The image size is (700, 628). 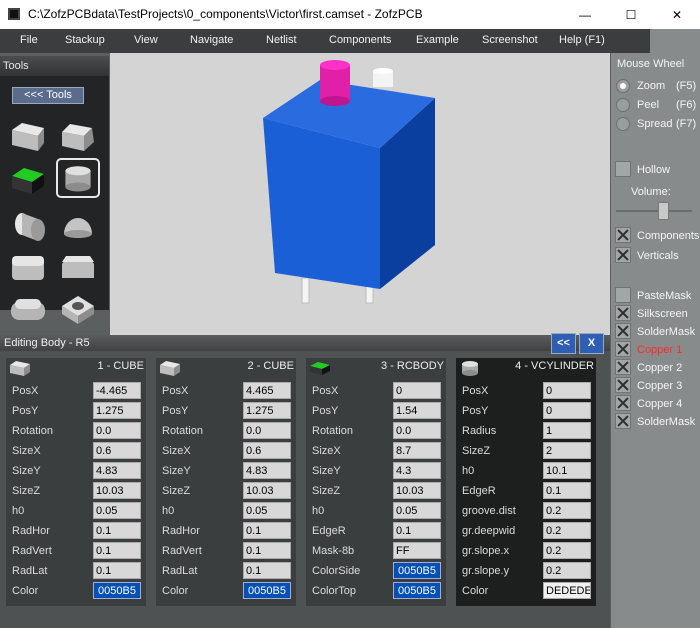 What do you see at coordinates (591, 343) in the screenshot?
I see `close-editor-button: X` at bounding box center [591, 343].